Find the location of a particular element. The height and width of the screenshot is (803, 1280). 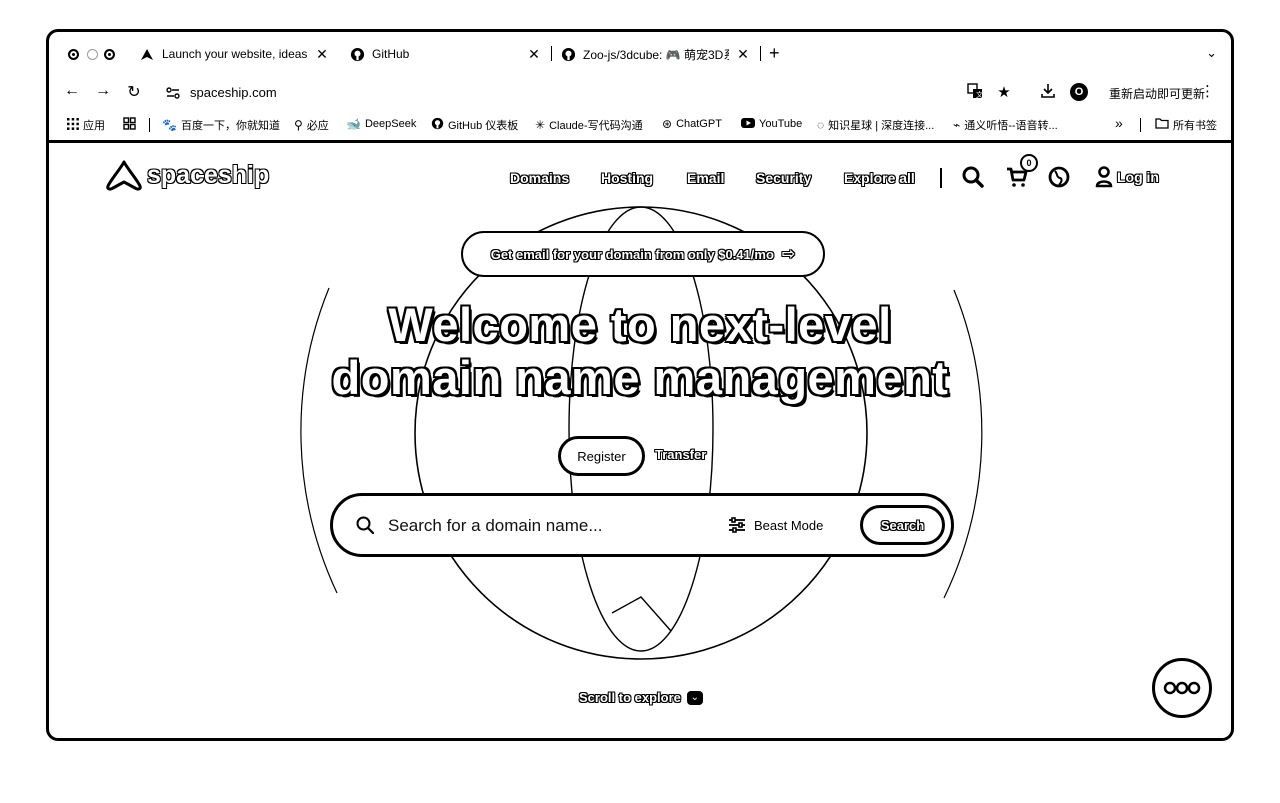

live-chat-button is located at coordinates (1182, 688).